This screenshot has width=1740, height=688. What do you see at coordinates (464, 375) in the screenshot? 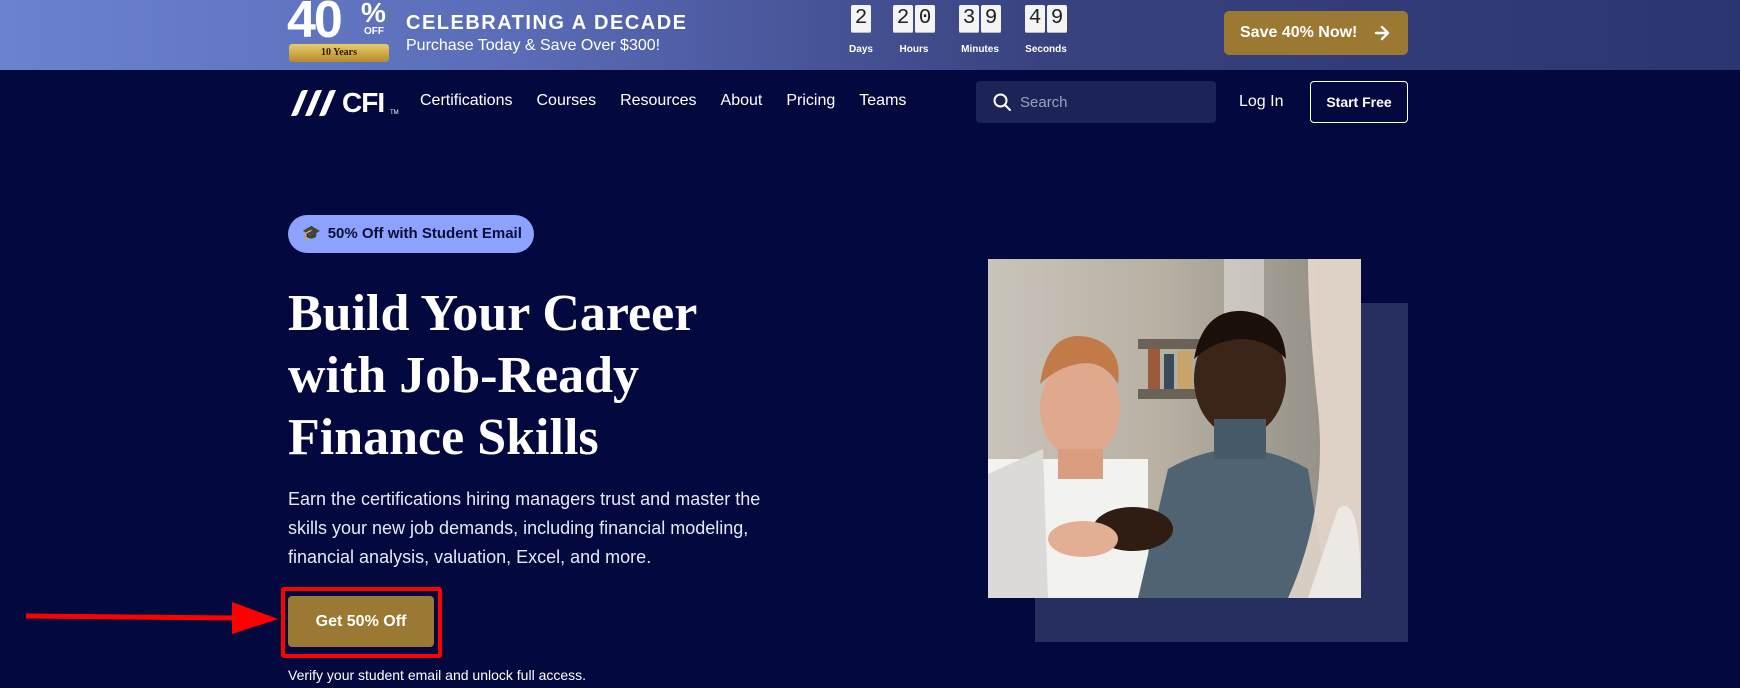
I see `hero-title-line: with Job-Ready` at bounding box center [464, 375].